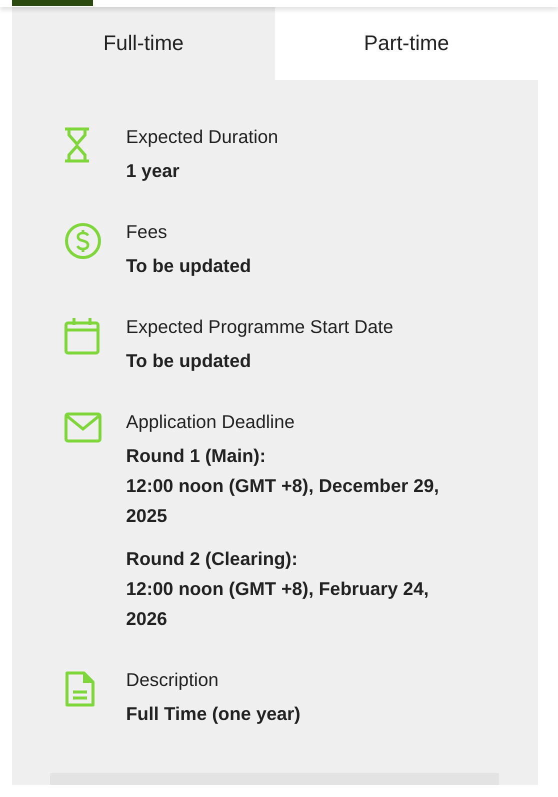  Describe the element at coordinates (283, 501) in the screenshot. I see `detail-value: 12:00 noon (GMT +8), December 29, 2025` at that location.